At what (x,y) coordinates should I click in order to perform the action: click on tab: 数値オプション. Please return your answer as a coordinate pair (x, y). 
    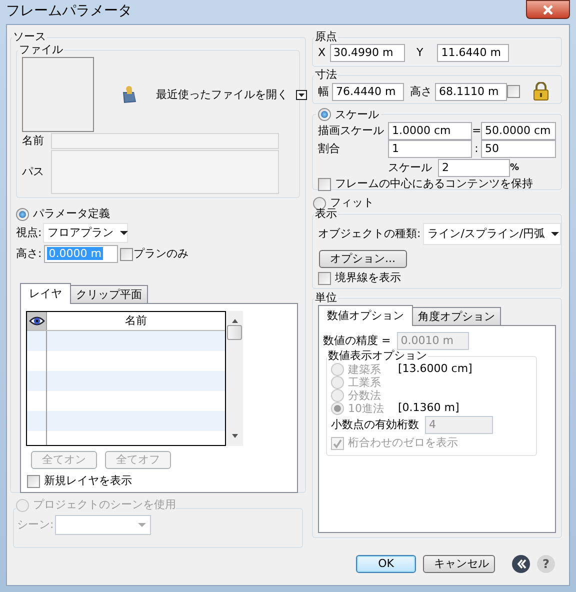
    Looking at the image, I should click on (365, 315).